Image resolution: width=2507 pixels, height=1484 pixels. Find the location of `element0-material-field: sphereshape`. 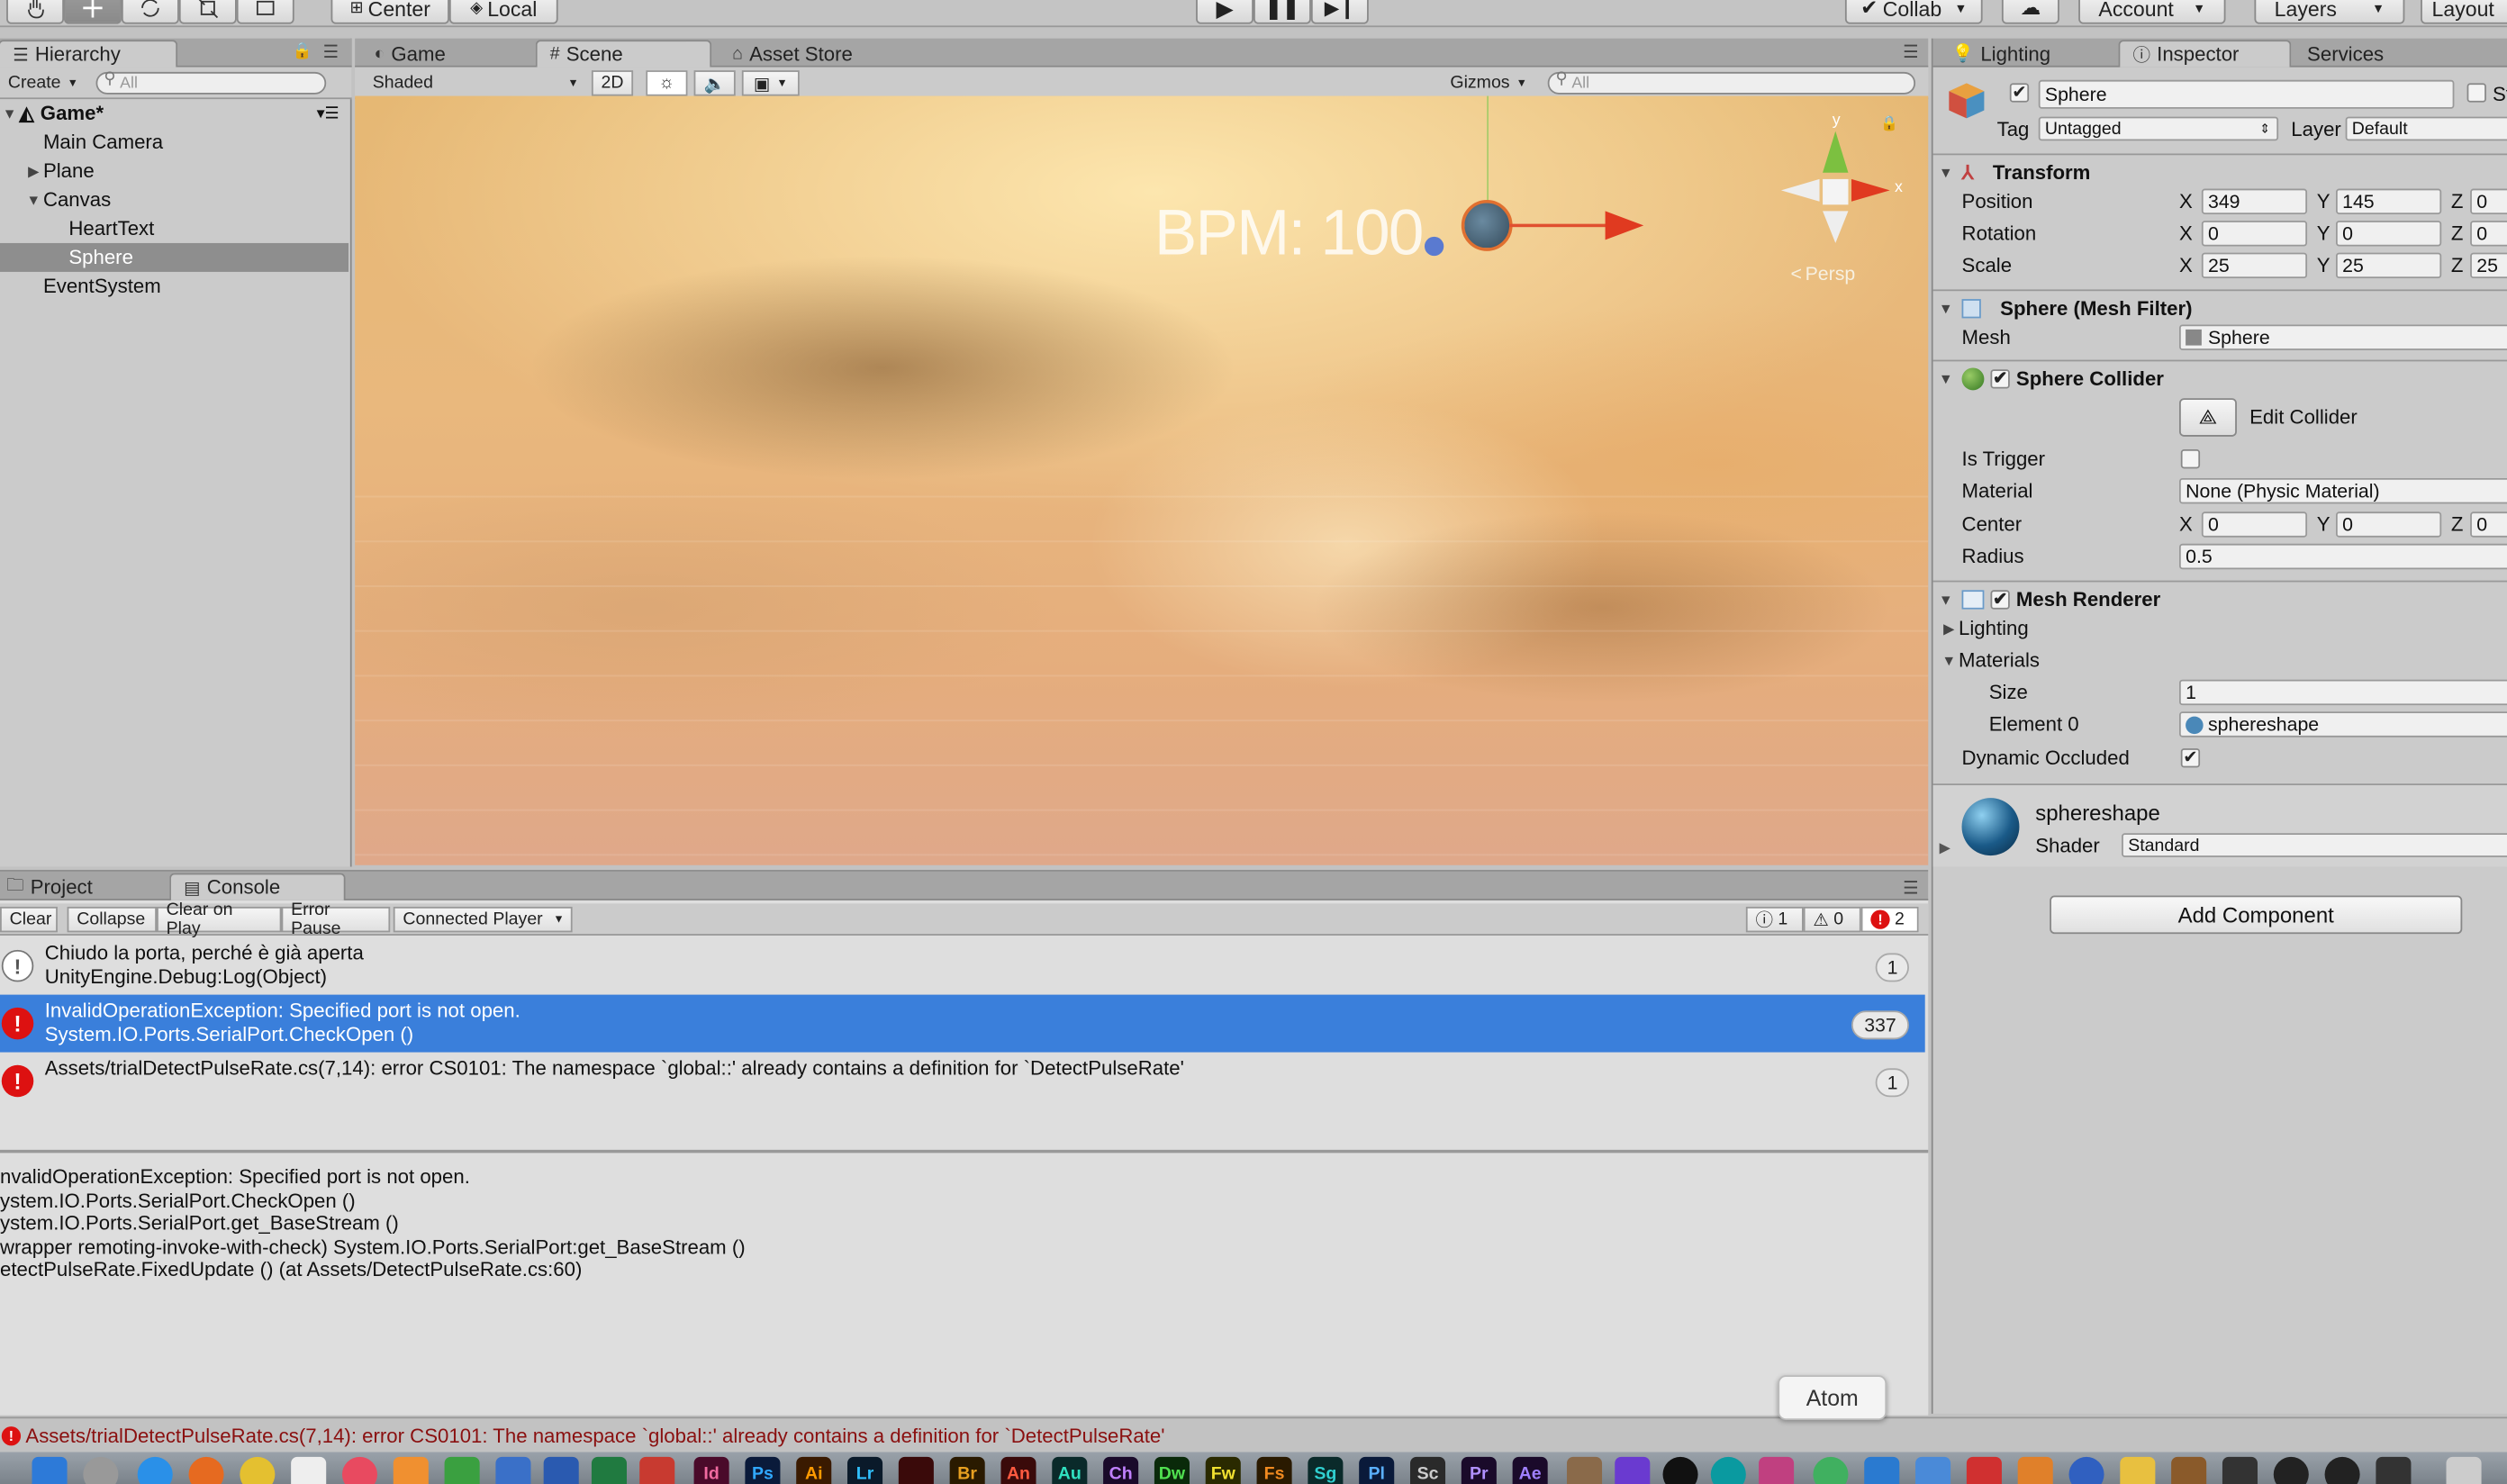

element0-material-field: sphereshape is located at coordinates (2343, 724).